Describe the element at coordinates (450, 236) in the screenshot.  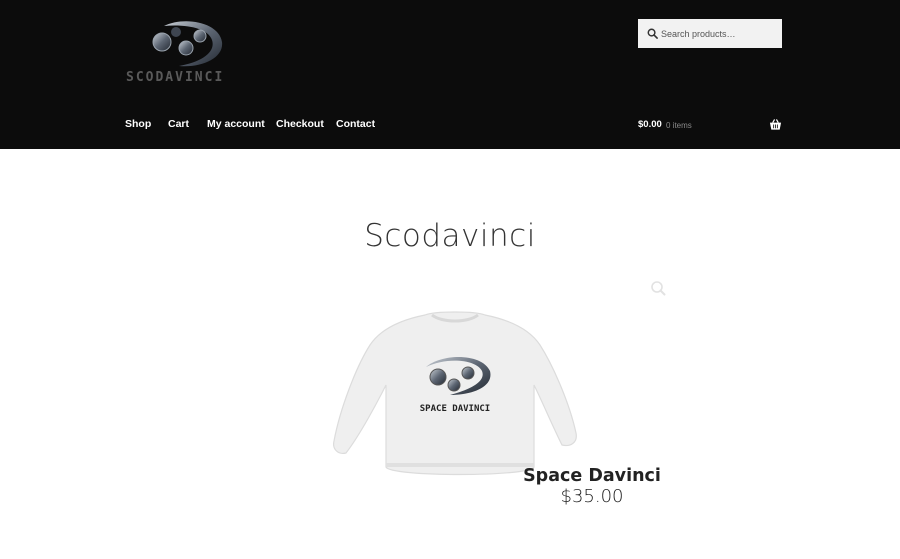
I see `page-title: Scodavinci` at that location.